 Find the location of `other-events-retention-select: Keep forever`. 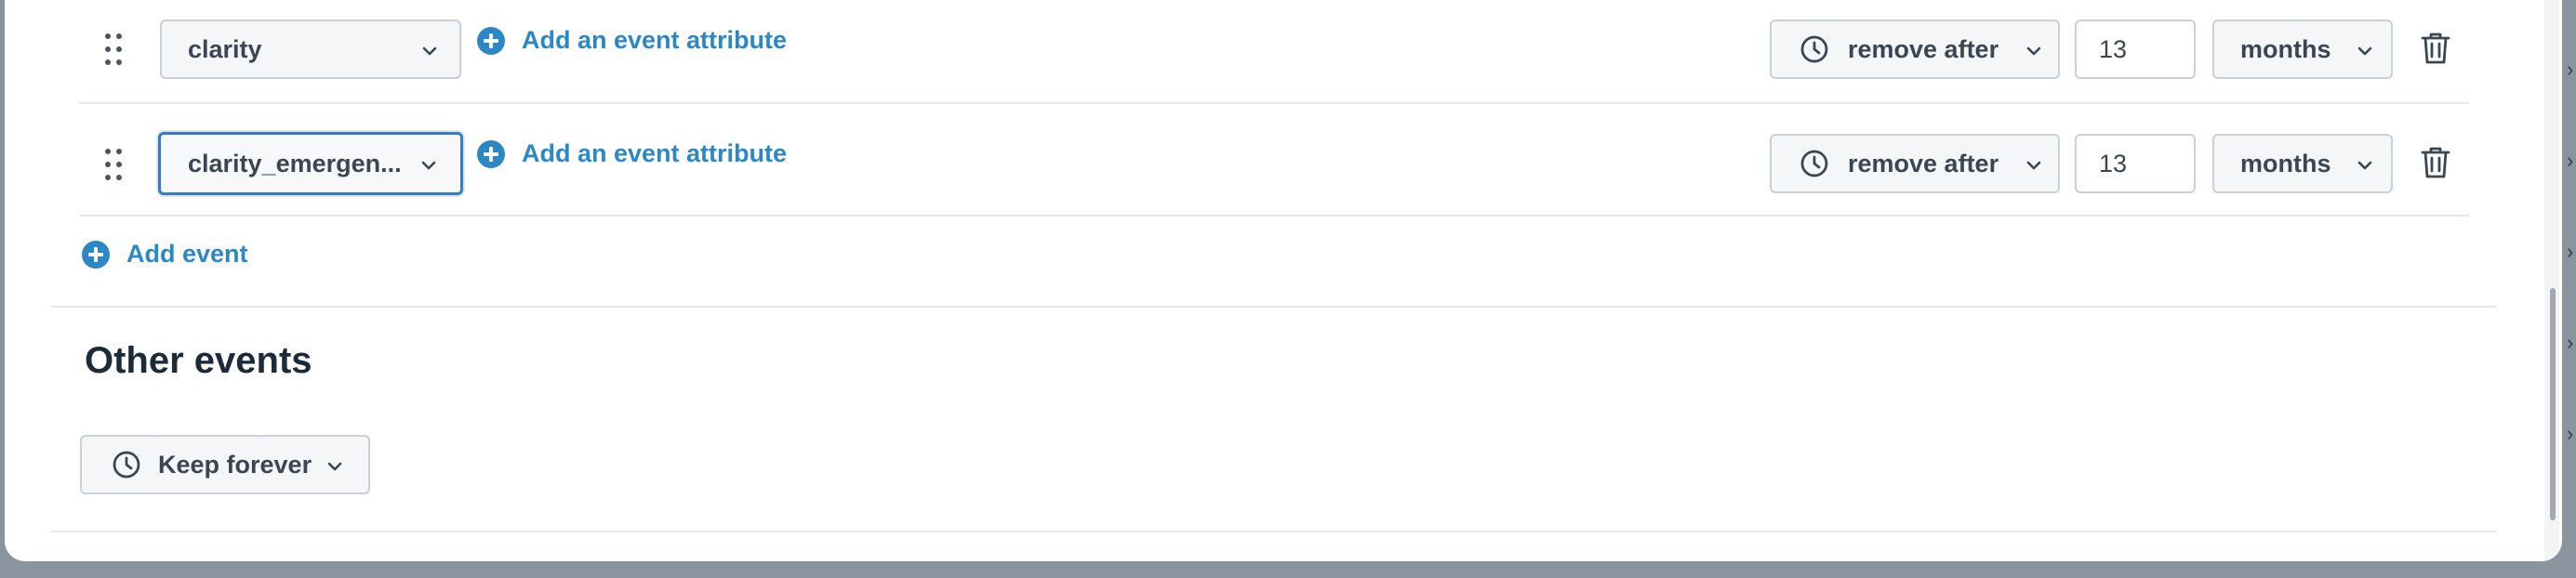

other-events-retention-select: Keep forever is located at coordinates (225, 464).